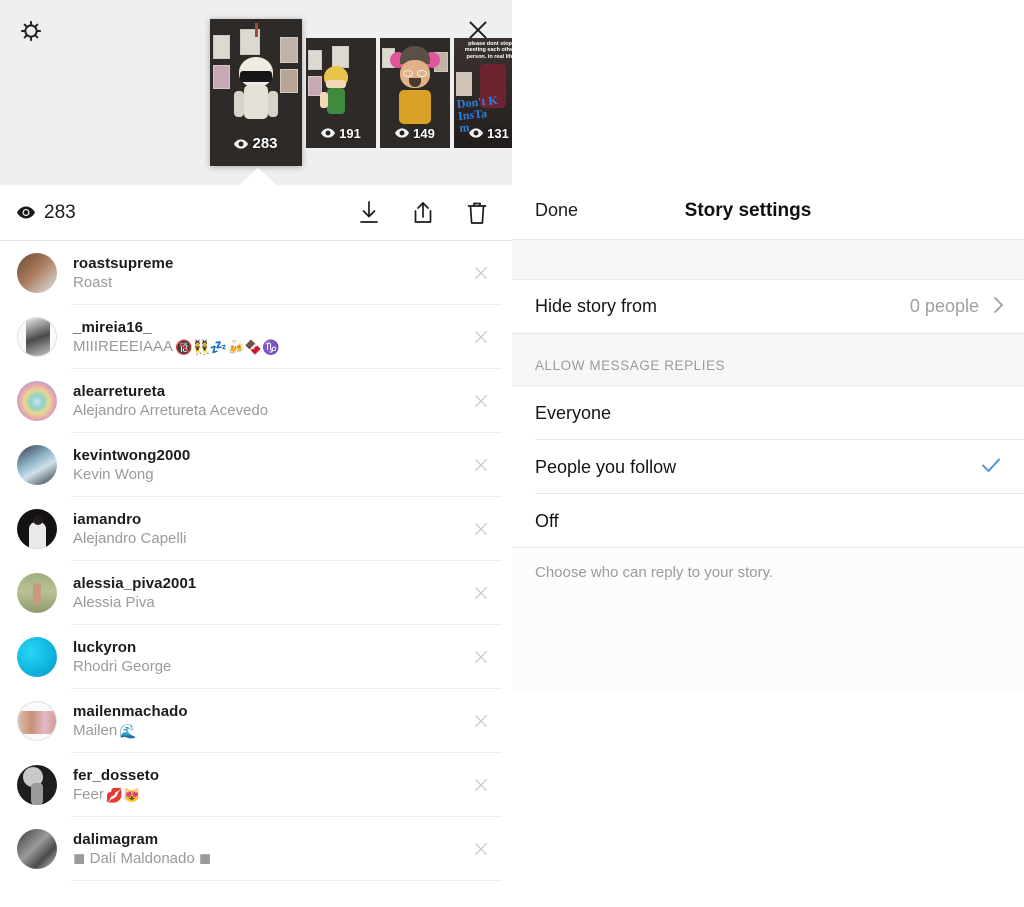 The height and width of the screenshot is (907, 1024). I want to click on list-item: fer_dosseto Feer 💋😻, so click(256, 785).